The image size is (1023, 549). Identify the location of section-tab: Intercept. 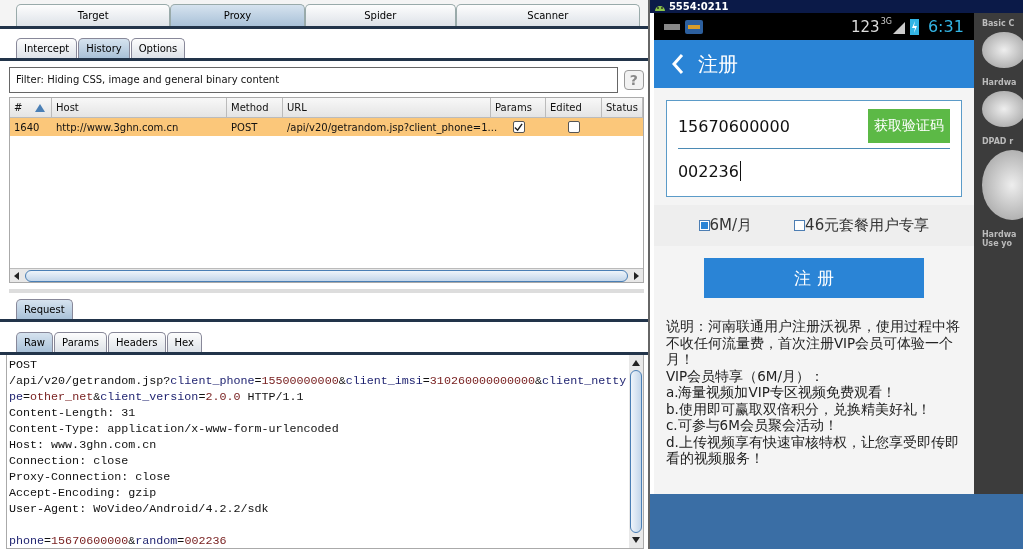
(47, 48).